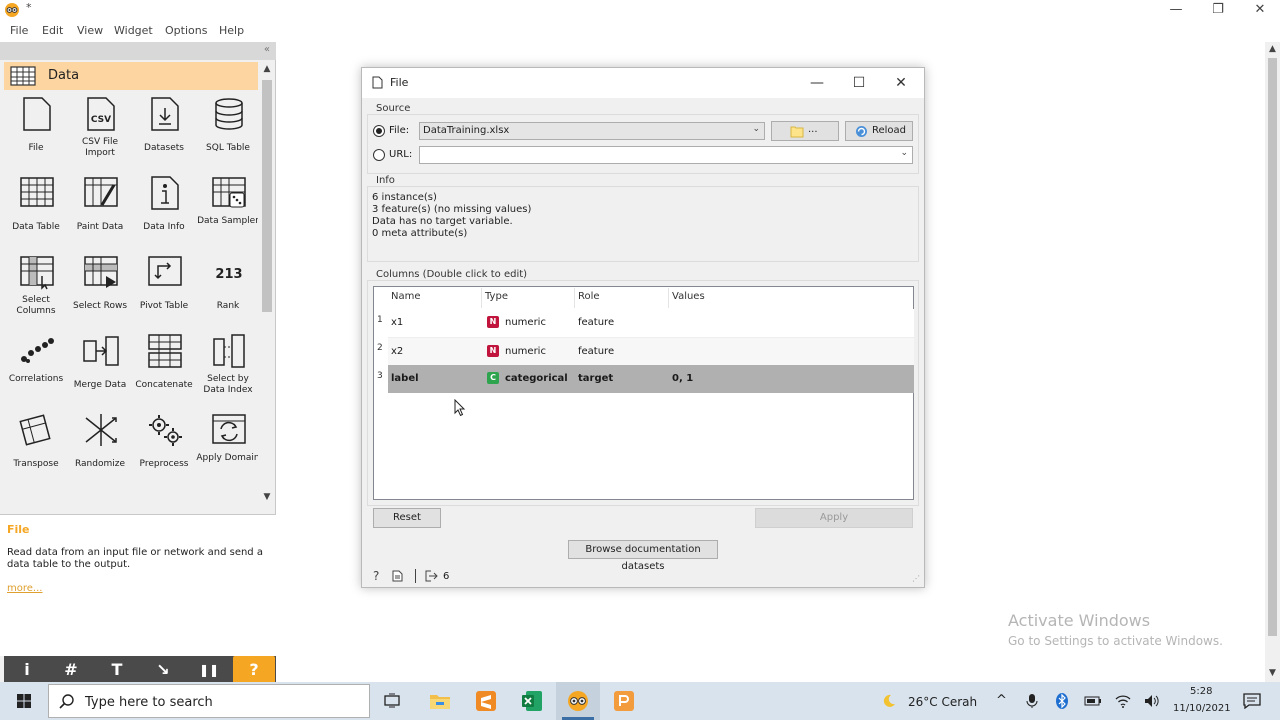  Describe the element at coordinates (117, 670) in the screenshot. I see `text-annotation-icon: T` at that location.